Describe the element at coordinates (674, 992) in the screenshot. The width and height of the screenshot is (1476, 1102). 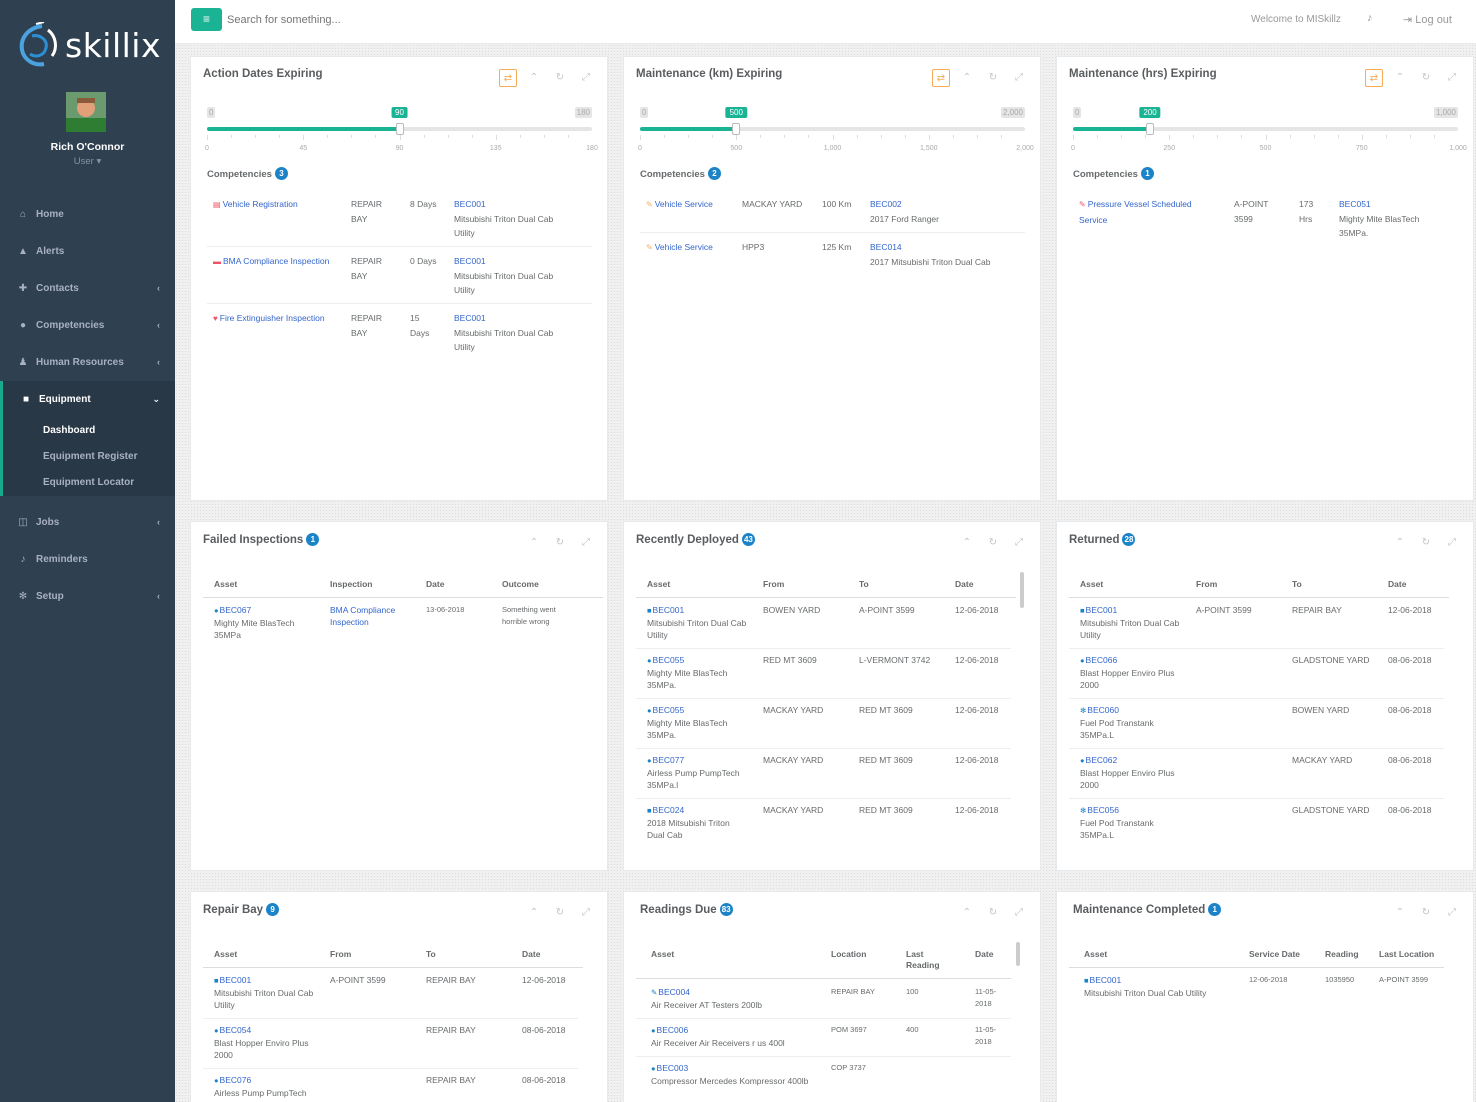
I see `asset-link: BEC004` at that location.